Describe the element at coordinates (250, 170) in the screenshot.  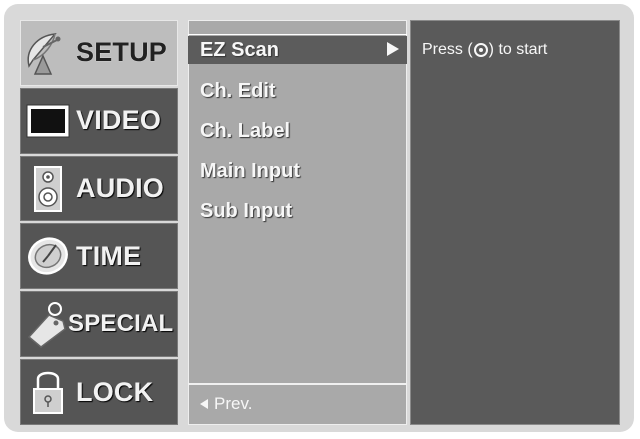
I see `menu-item-label: Main Input` at that location.